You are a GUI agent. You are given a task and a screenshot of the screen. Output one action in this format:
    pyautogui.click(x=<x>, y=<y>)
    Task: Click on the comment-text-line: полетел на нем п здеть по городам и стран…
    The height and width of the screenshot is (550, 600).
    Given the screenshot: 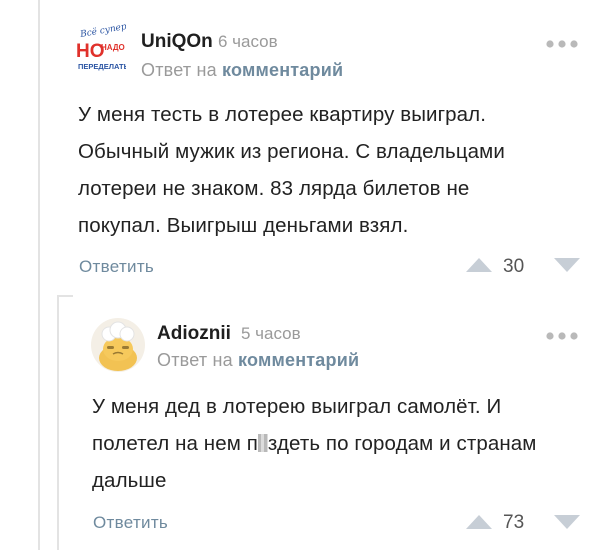 What is the action you would take?
    pyautogui.click(x=314, y=443)
    